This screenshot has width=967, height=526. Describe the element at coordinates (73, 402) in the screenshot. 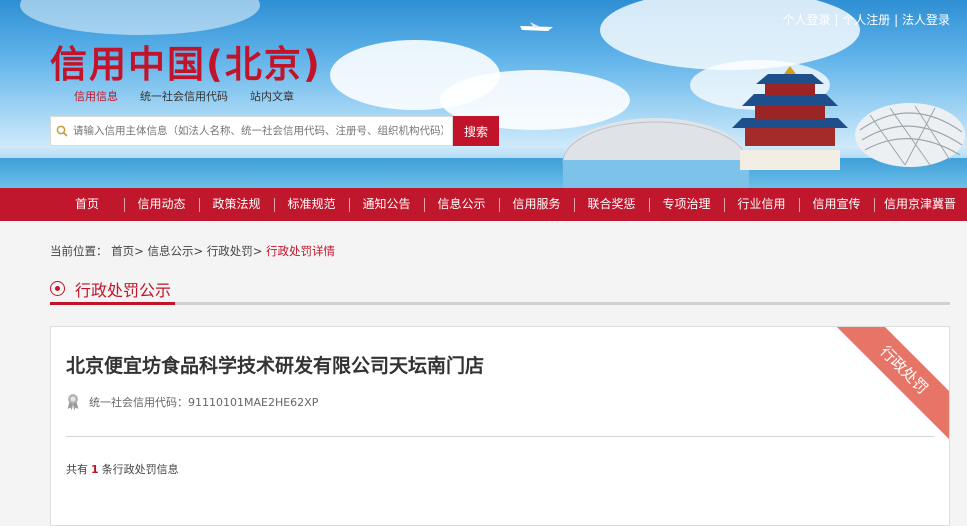

I see `medal-icon` at that location.